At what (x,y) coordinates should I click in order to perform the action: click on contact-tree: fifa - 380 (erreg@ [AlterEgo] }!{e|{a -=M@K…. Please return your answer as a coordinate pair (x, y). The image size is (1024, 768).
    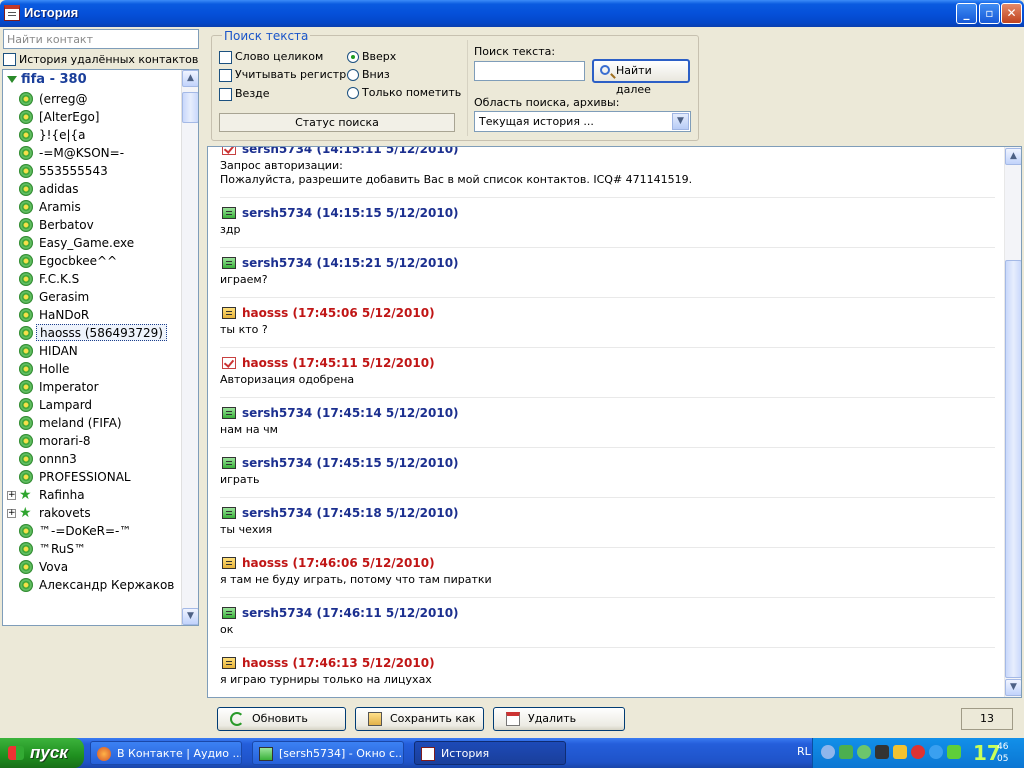
    Looking at the image, I should click on (100, 347).